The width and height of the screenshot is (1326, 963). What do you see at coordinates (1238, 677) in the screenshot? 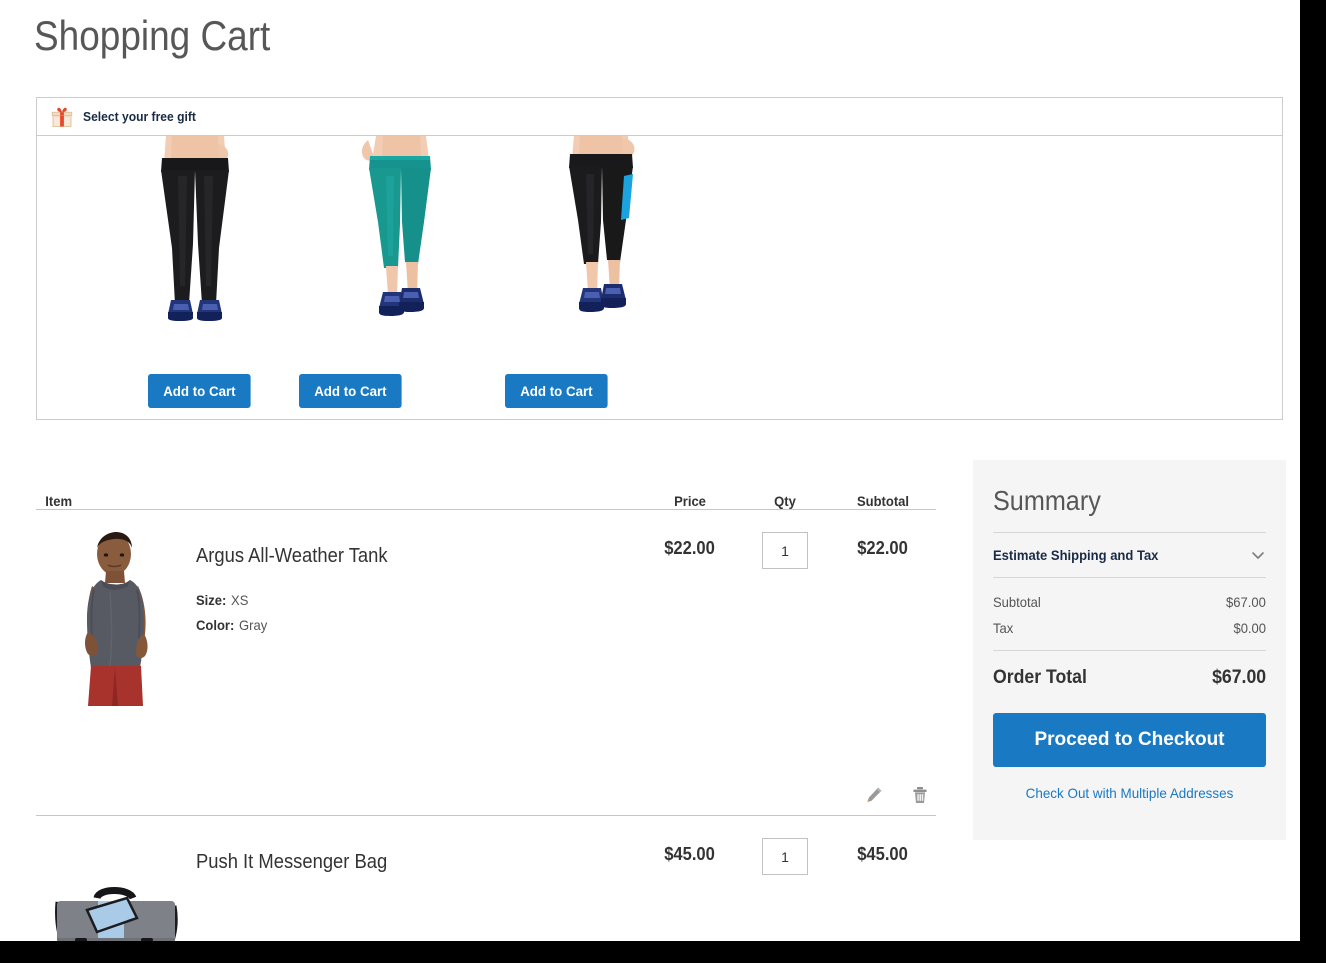
I see `order-total-value: $67.00` at bounding box center [1238, 677].